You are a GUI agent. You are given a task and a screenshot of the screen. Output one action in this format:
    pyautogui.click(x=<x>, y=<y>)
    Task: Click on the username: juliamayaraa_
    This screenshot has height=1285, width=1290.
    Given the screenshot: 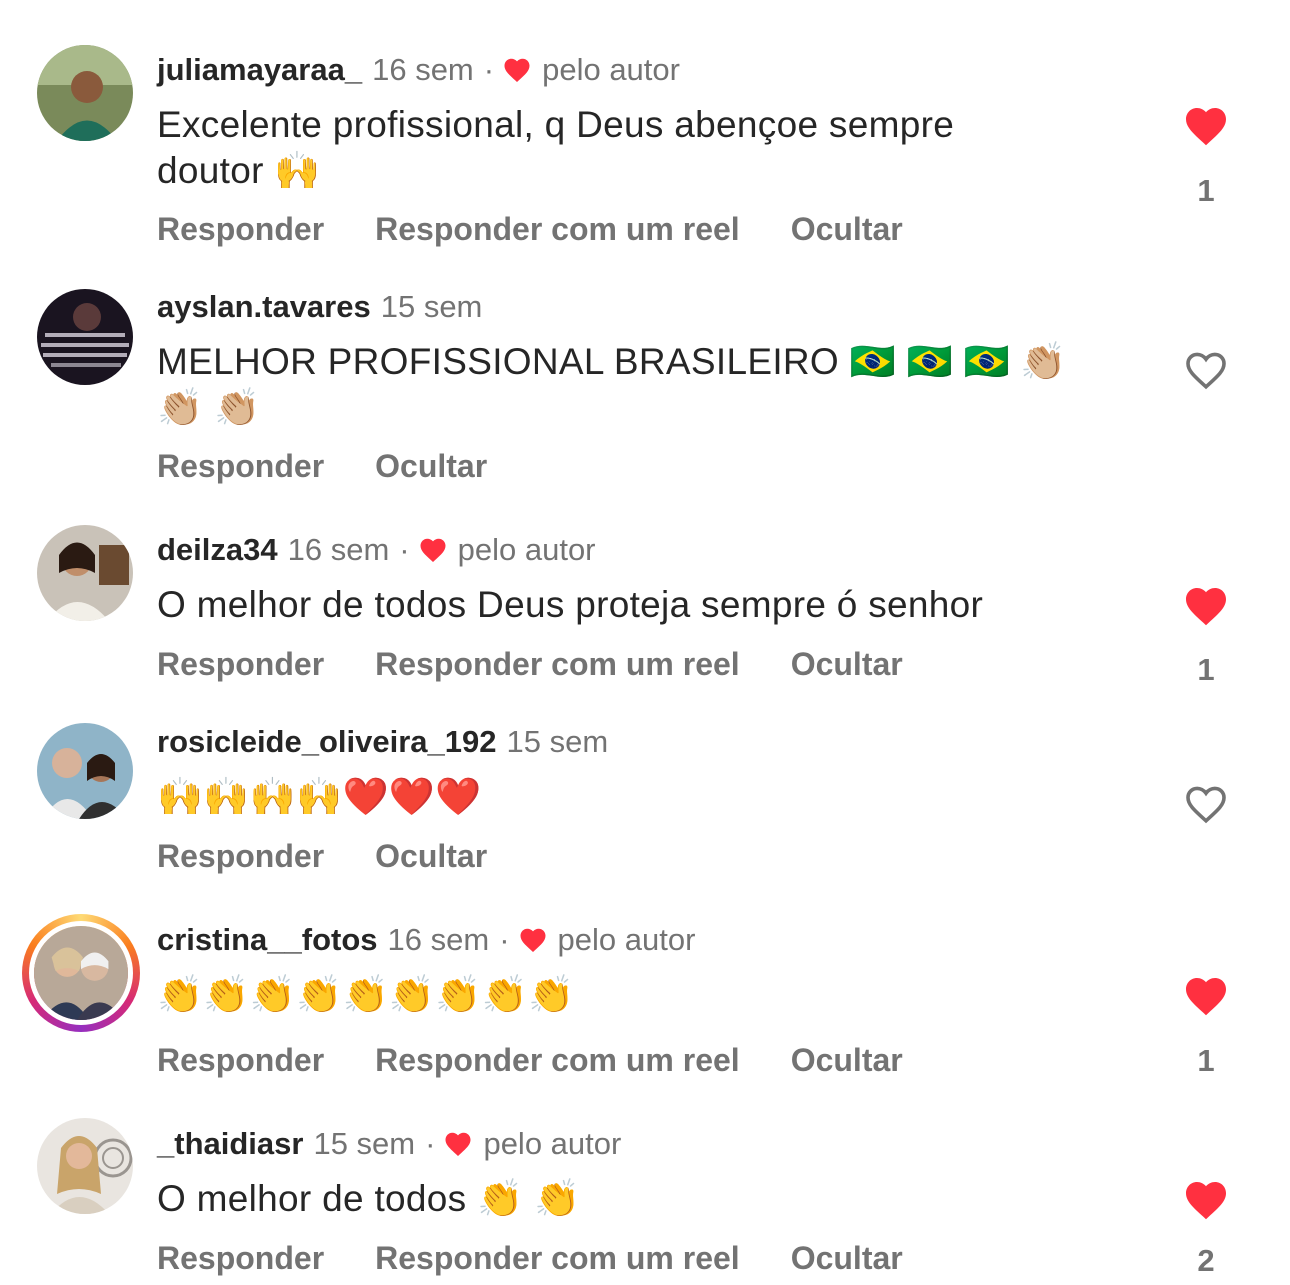 What is the action you would take?
    pyautogui.click(x=259, y=70)
    